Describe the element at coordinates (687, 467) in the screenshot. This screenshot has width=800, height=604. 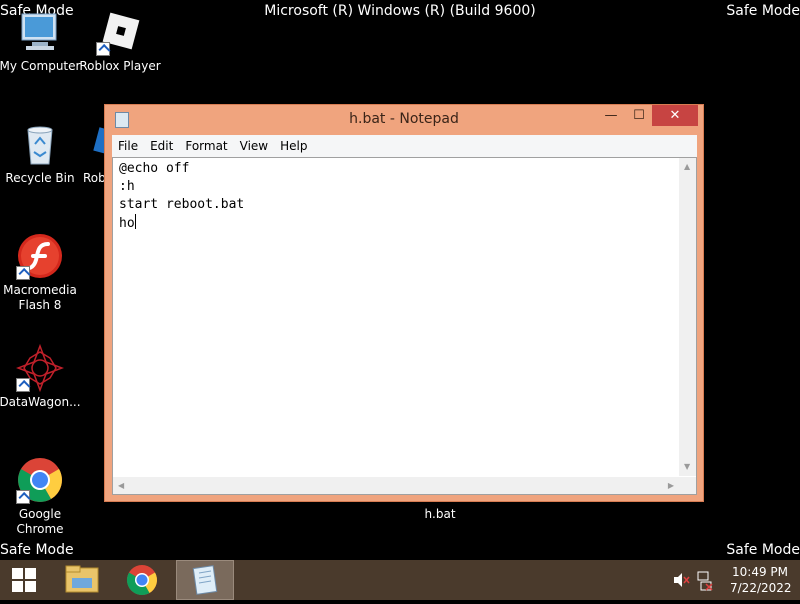
I see `scroll-down-arrow-icon: ▼` at that location.